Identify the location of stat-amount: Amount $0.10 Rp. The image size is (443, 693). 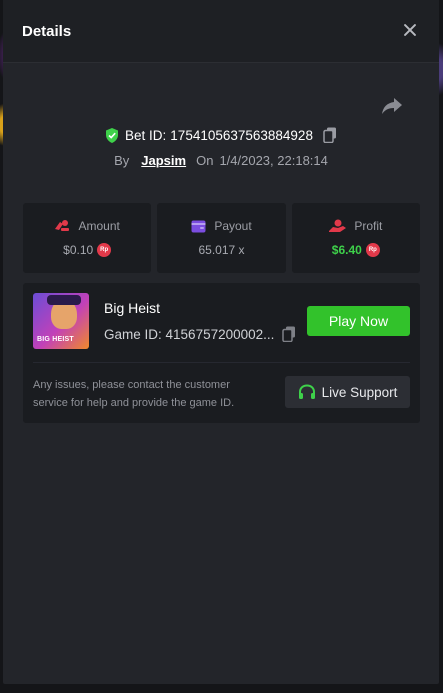
(87, 238).